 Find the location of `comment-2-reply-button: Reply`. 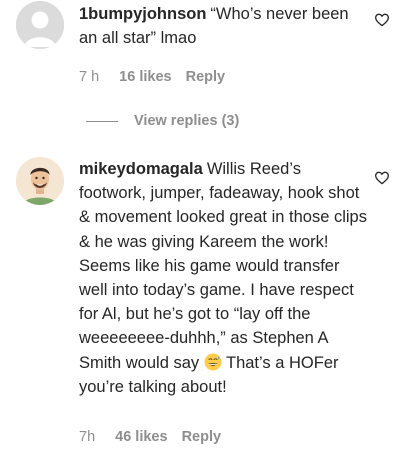

comment-2-reply-button: Reply is located at coordinates (202, 437).